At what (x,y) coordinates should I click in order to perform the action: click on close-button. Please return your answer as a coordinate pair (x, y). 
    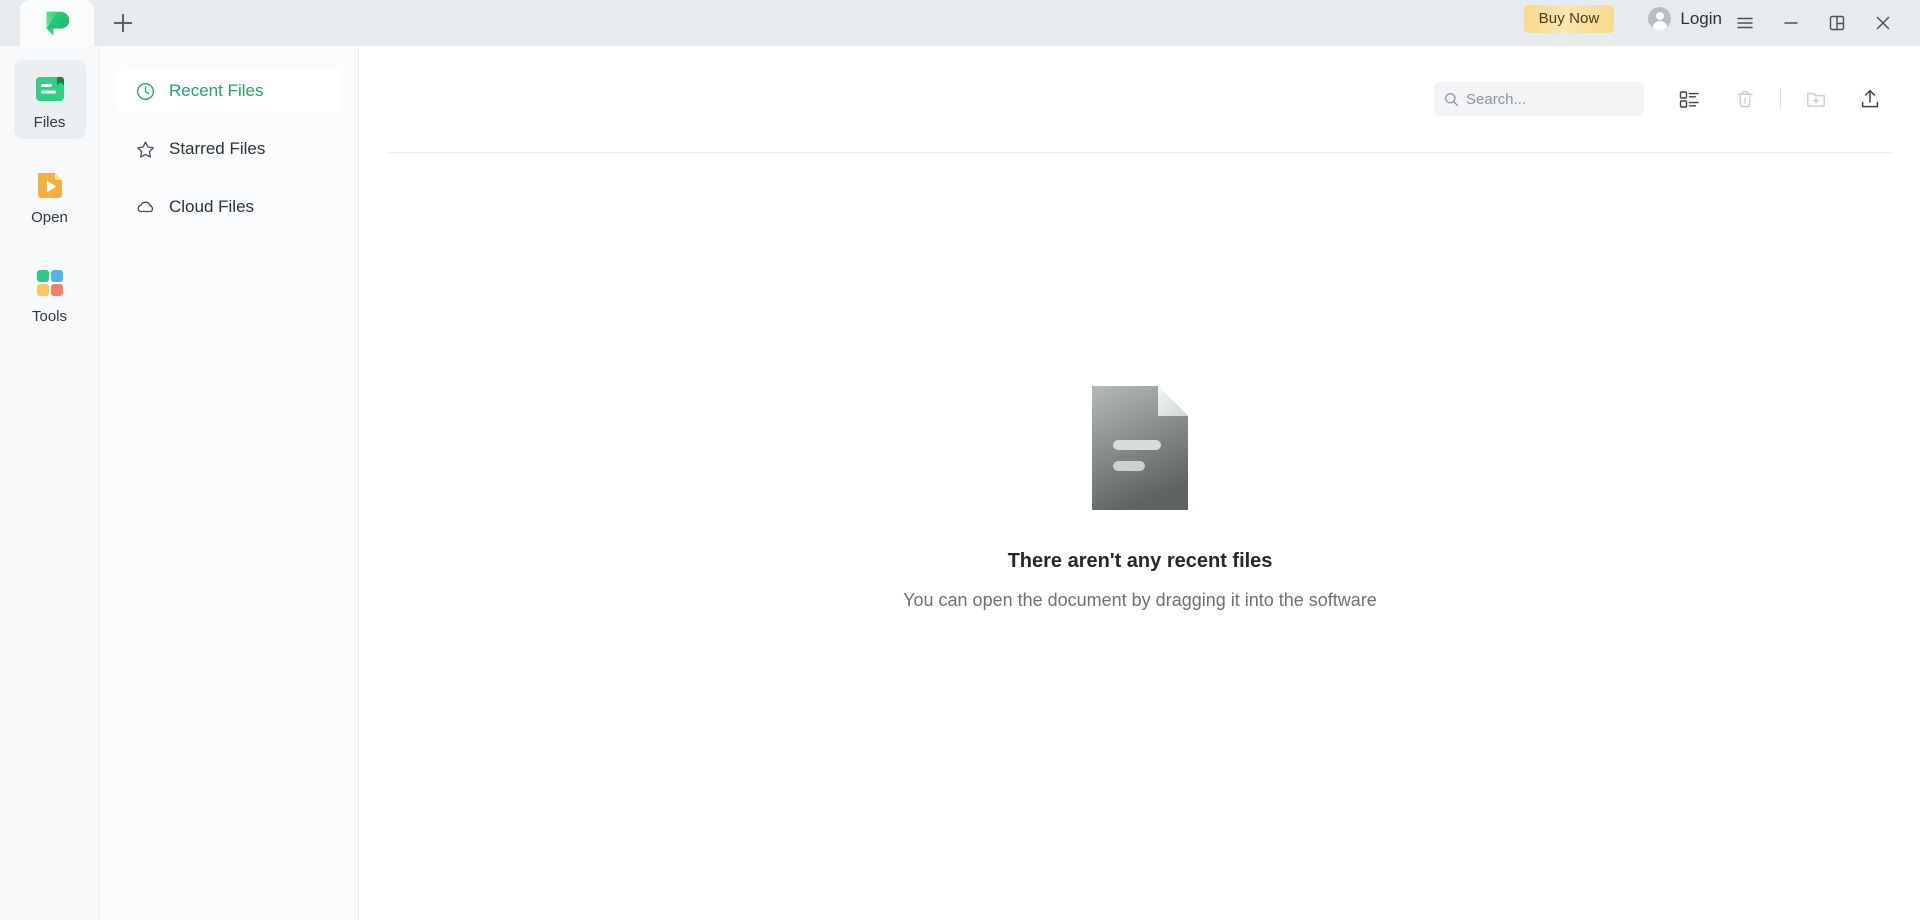
    Looking at the image, I should click on (1883, 23).